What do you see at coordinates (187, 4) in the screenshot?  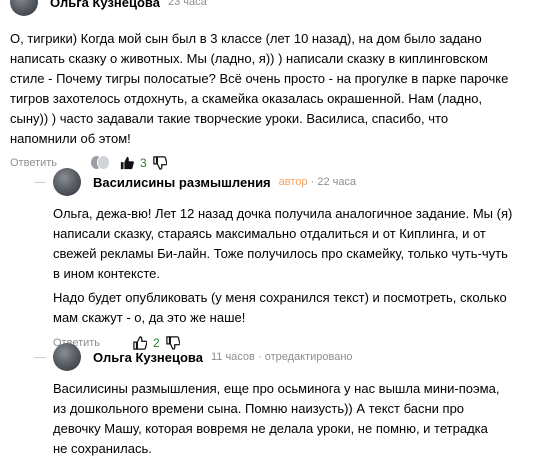 I see `comment-time: 23 часа` at bounding box center [187, 4].